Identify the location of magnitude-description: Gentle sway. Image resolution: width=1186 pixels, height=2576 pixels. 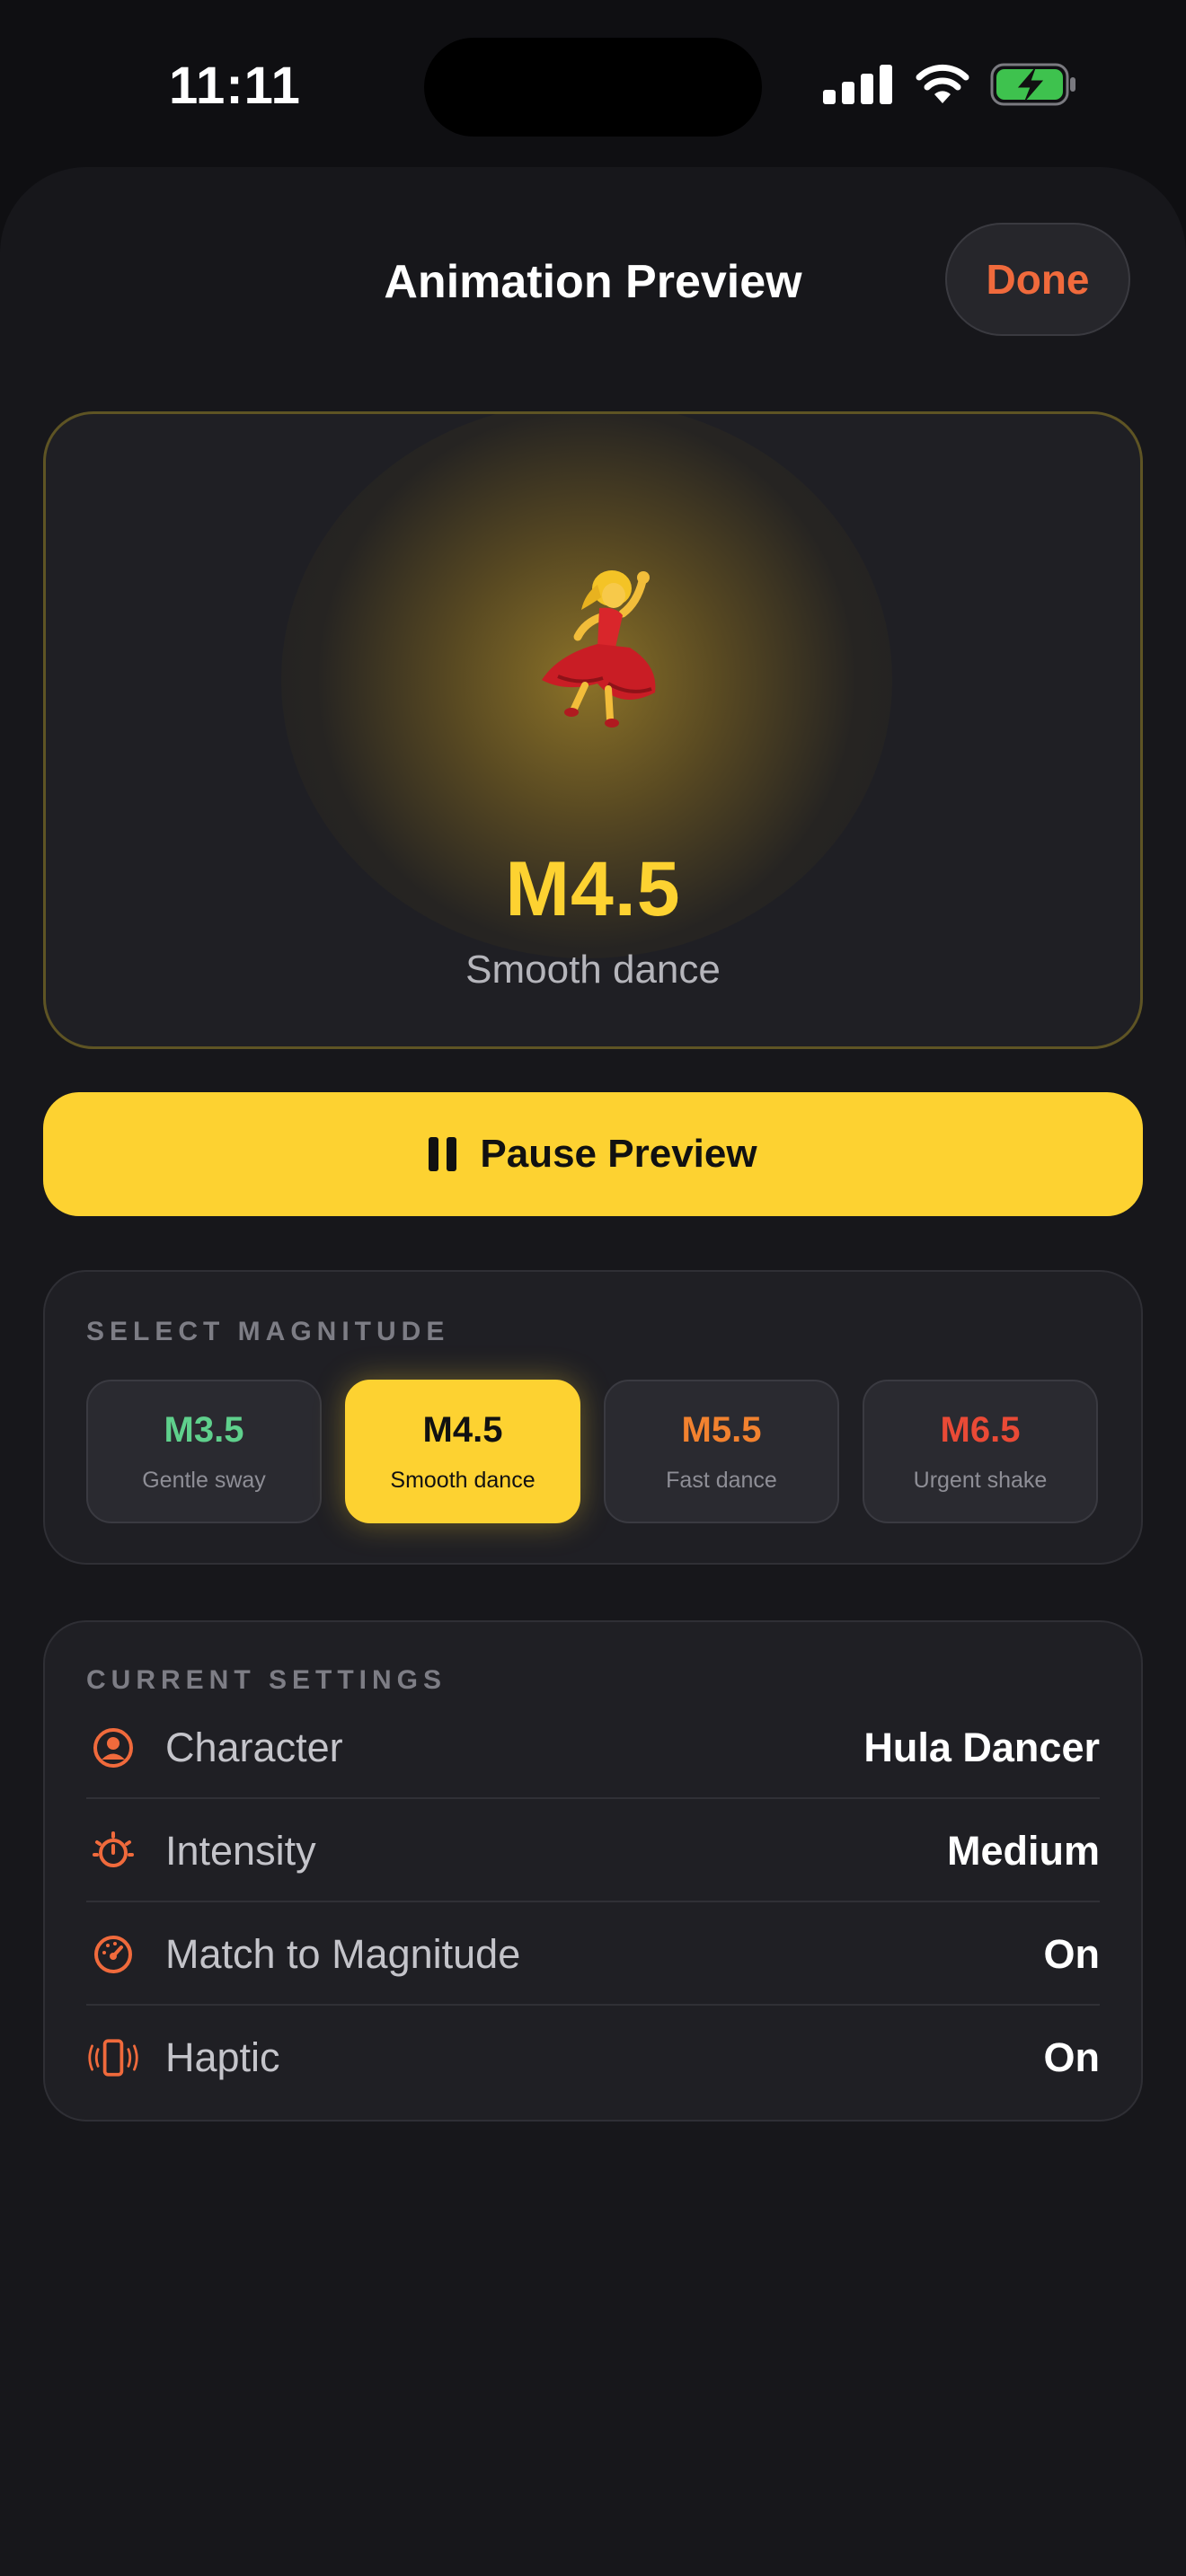
(204, 1480).